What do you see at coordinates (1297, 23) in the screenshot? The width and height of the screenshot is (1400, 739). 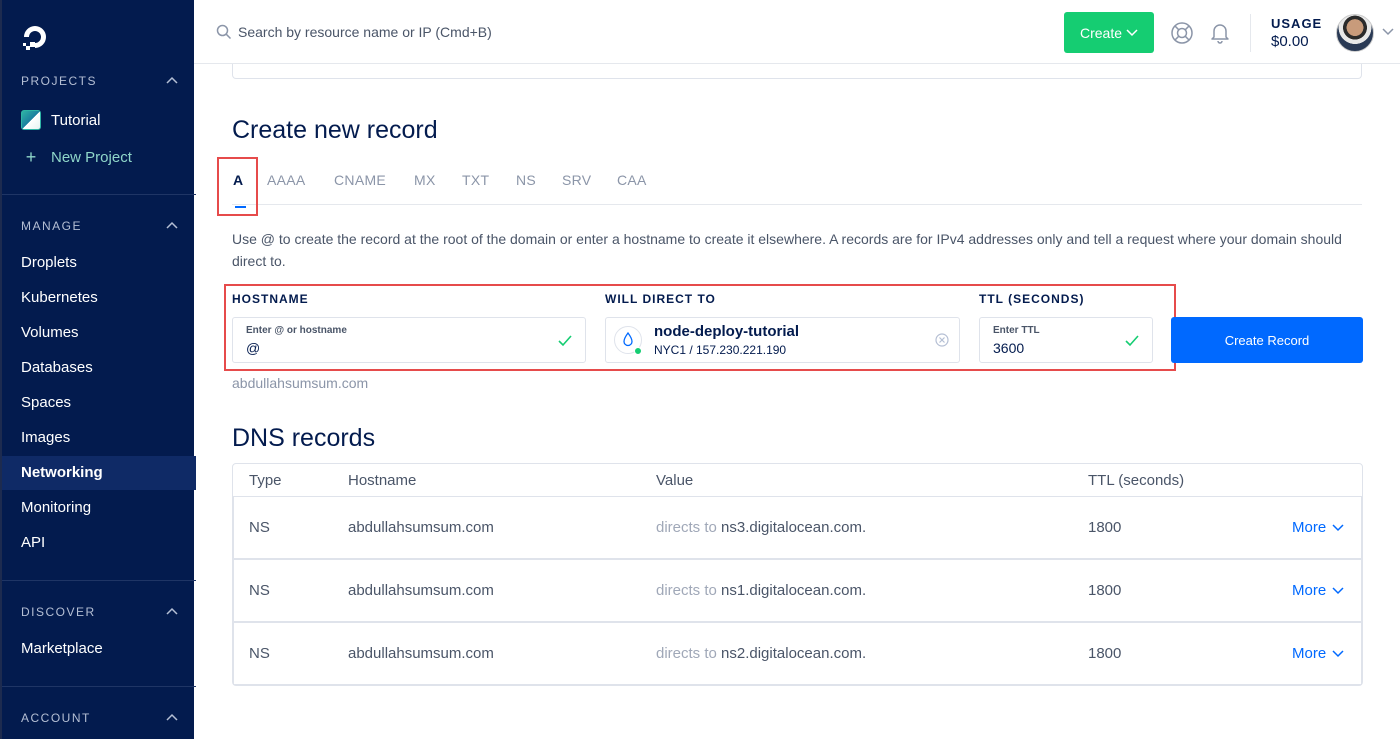 I see `usage-label: USAGE` at bounding box center [1297, 23].